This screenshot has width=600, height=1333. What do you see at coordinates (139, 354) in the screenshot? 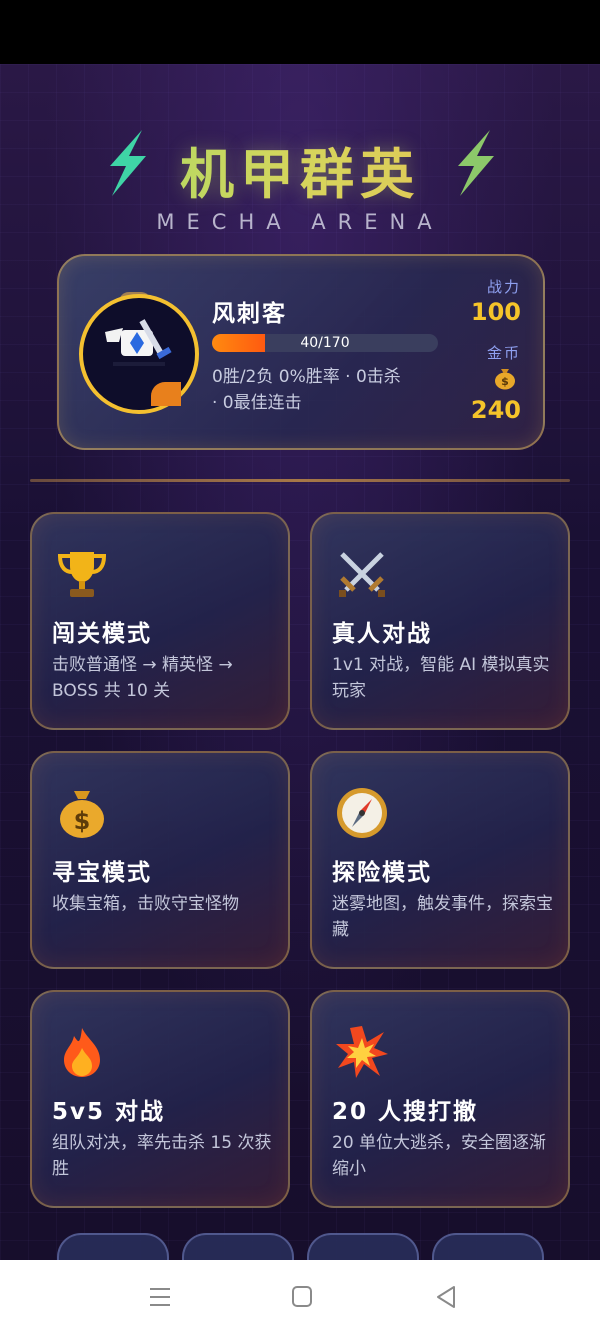
I see `avatar` at bounding box center [139, 354].